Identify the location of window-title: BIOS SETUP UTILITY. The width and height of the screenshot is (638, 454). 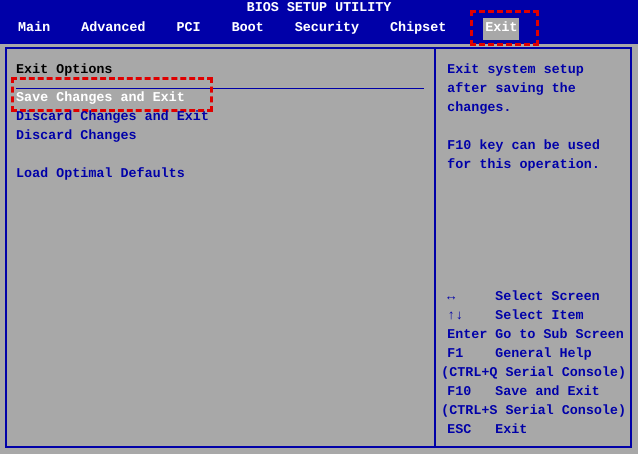
(319, 9).